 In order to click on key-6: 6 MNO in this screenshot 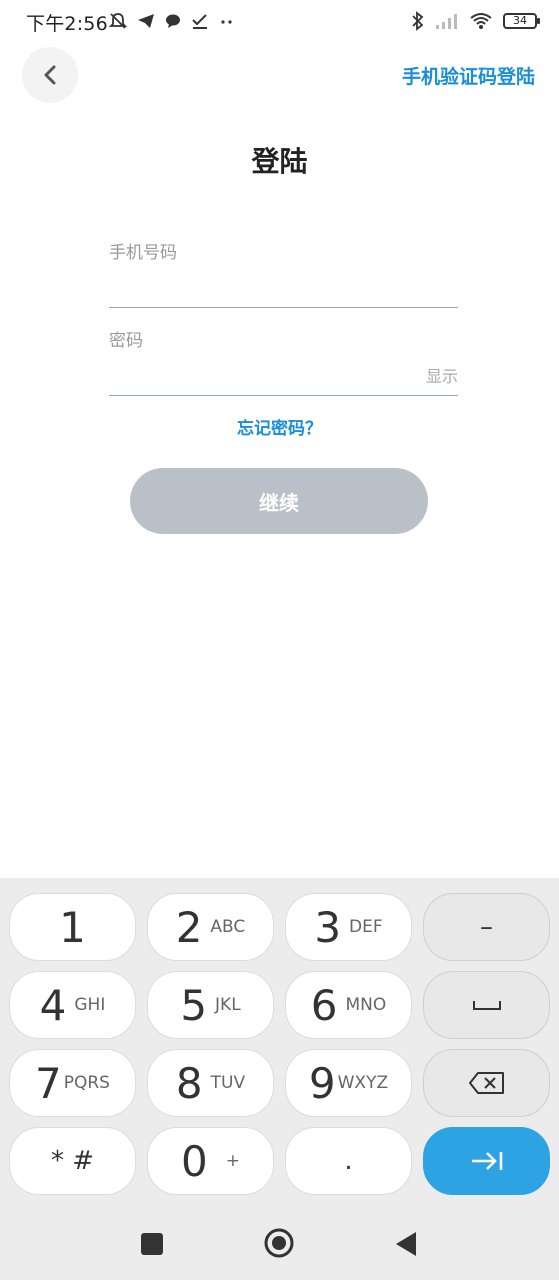, I will do `click(348, 1005)`.